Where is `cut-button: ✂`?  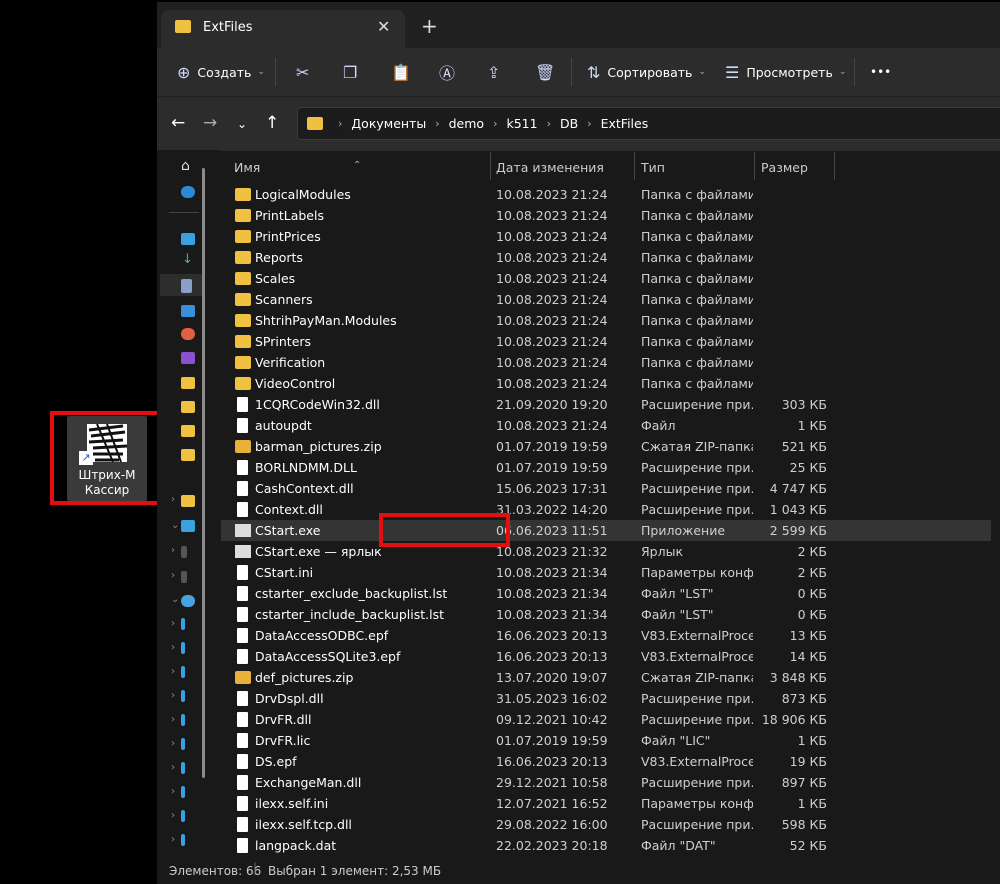
cut-button: ✂ is located at coordinates (302, 72).